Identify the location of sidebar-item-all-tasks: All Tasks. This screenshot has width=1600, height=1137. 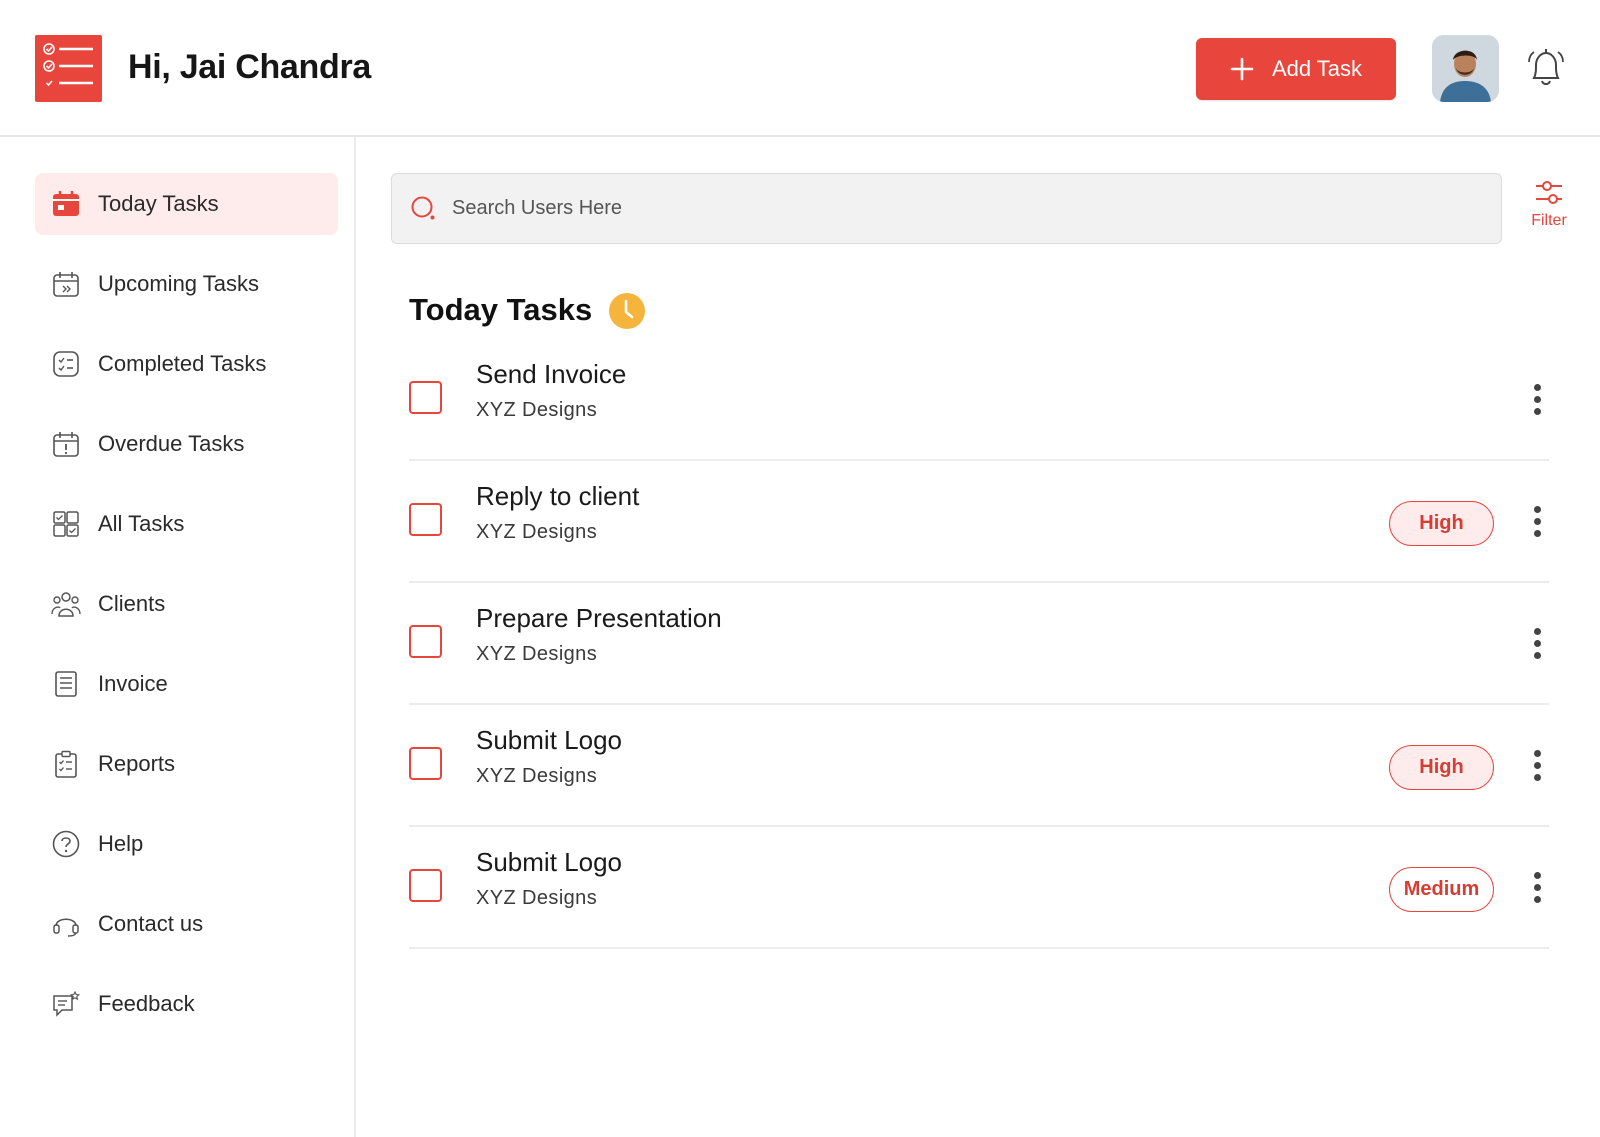
(186, 524).